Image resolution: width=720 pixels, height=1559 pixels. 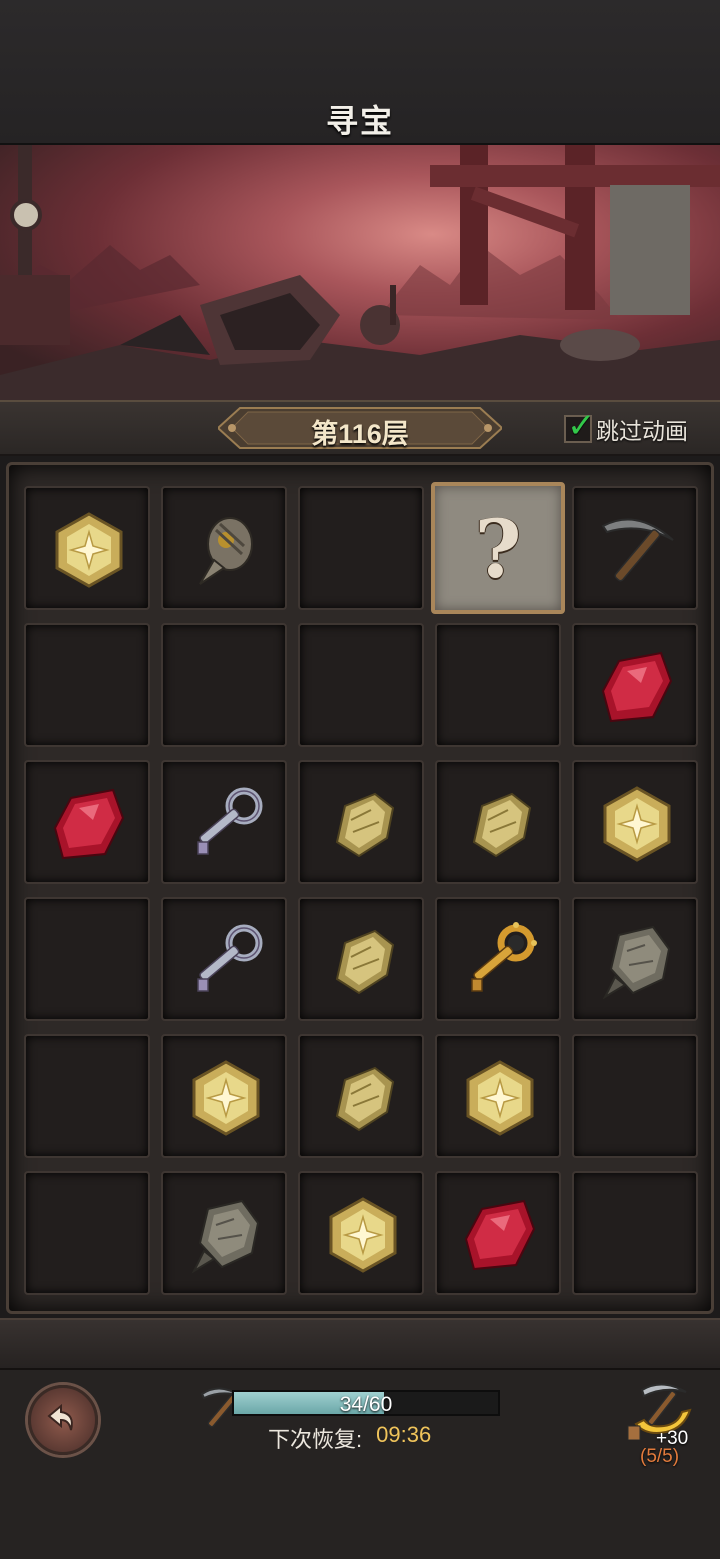 I want to click on title-bar: 寻宝, so click(x=360, y=72).